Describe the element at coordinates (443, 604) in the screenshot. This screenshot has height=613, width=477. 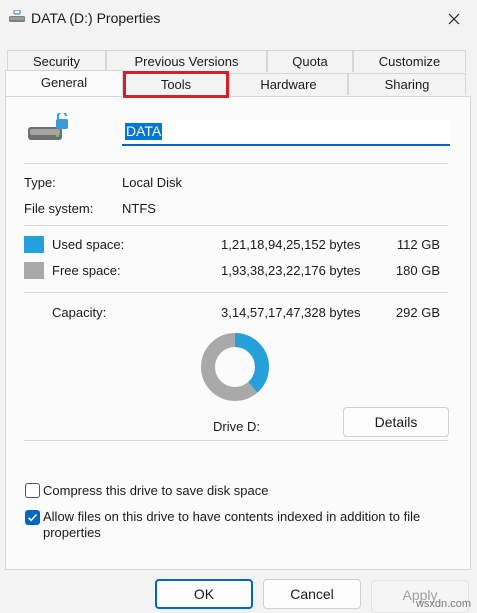
I see `watermark: wsxdn.com` at that location.